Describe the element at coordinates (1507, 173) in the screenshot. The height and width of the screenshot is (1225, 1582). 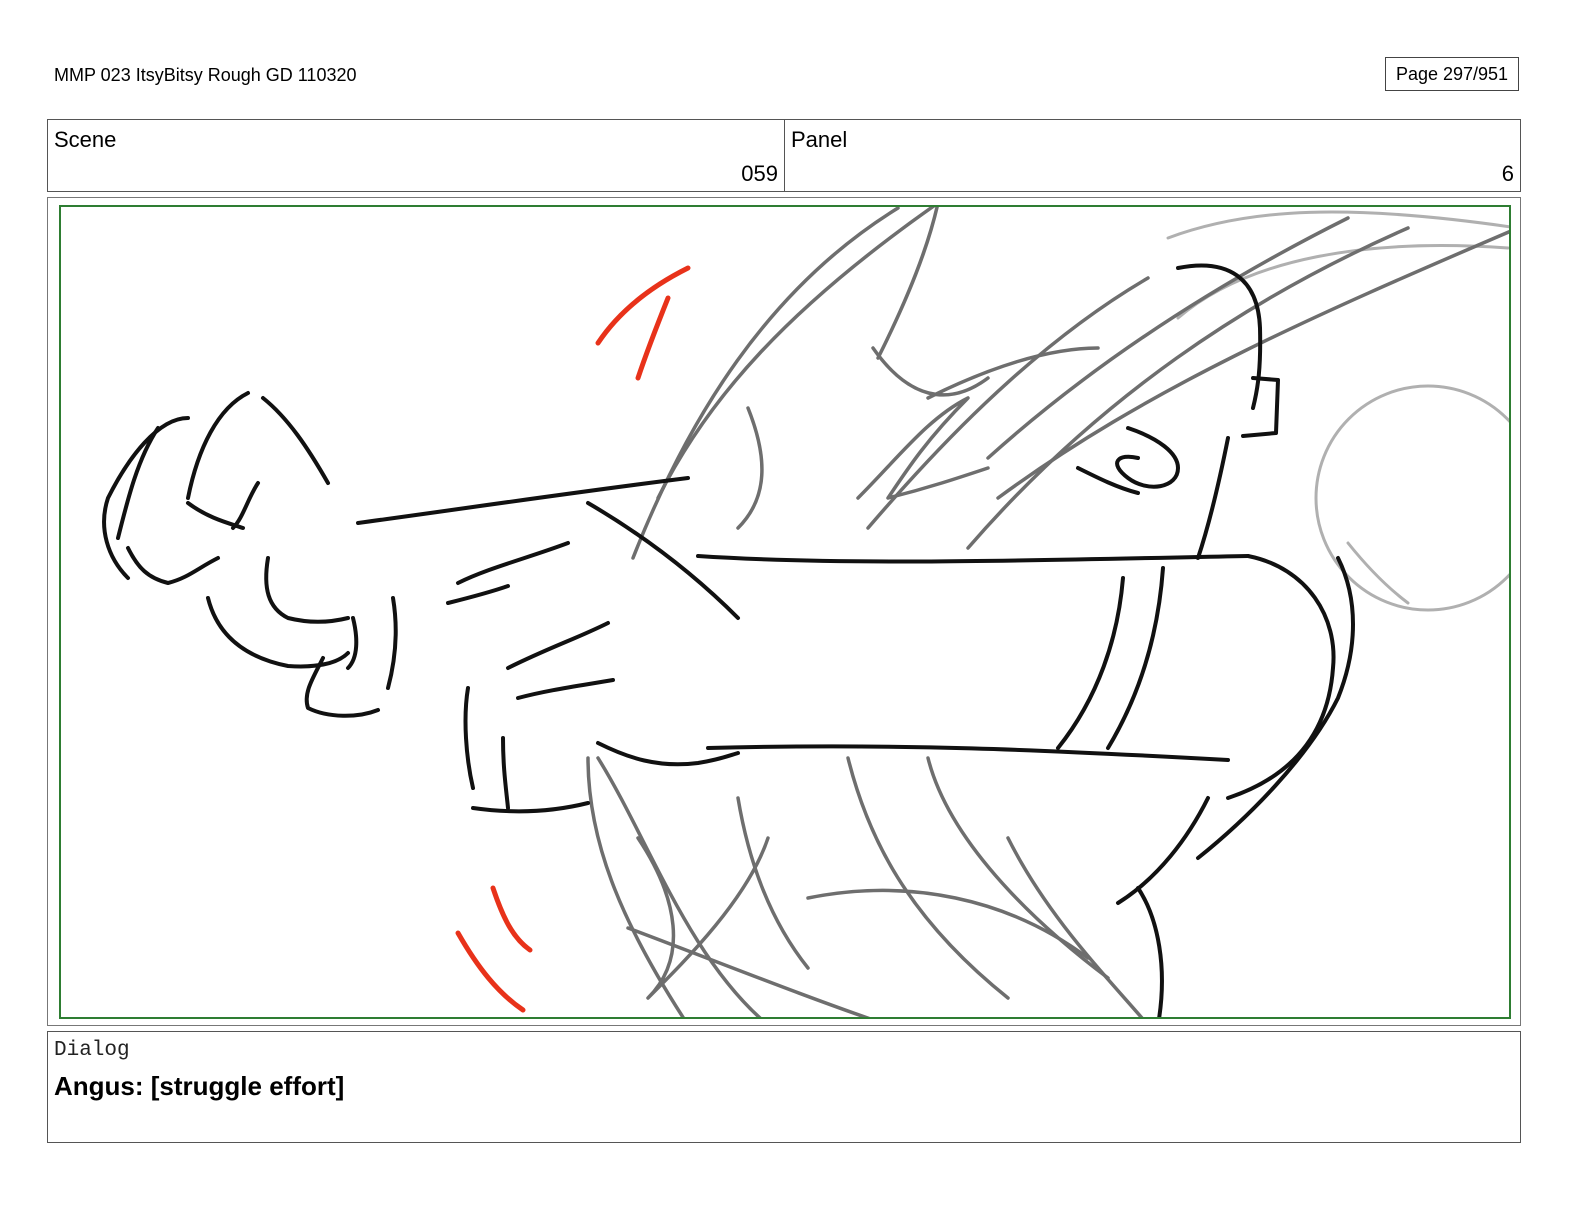
I see `panel-number: 6` at that location.